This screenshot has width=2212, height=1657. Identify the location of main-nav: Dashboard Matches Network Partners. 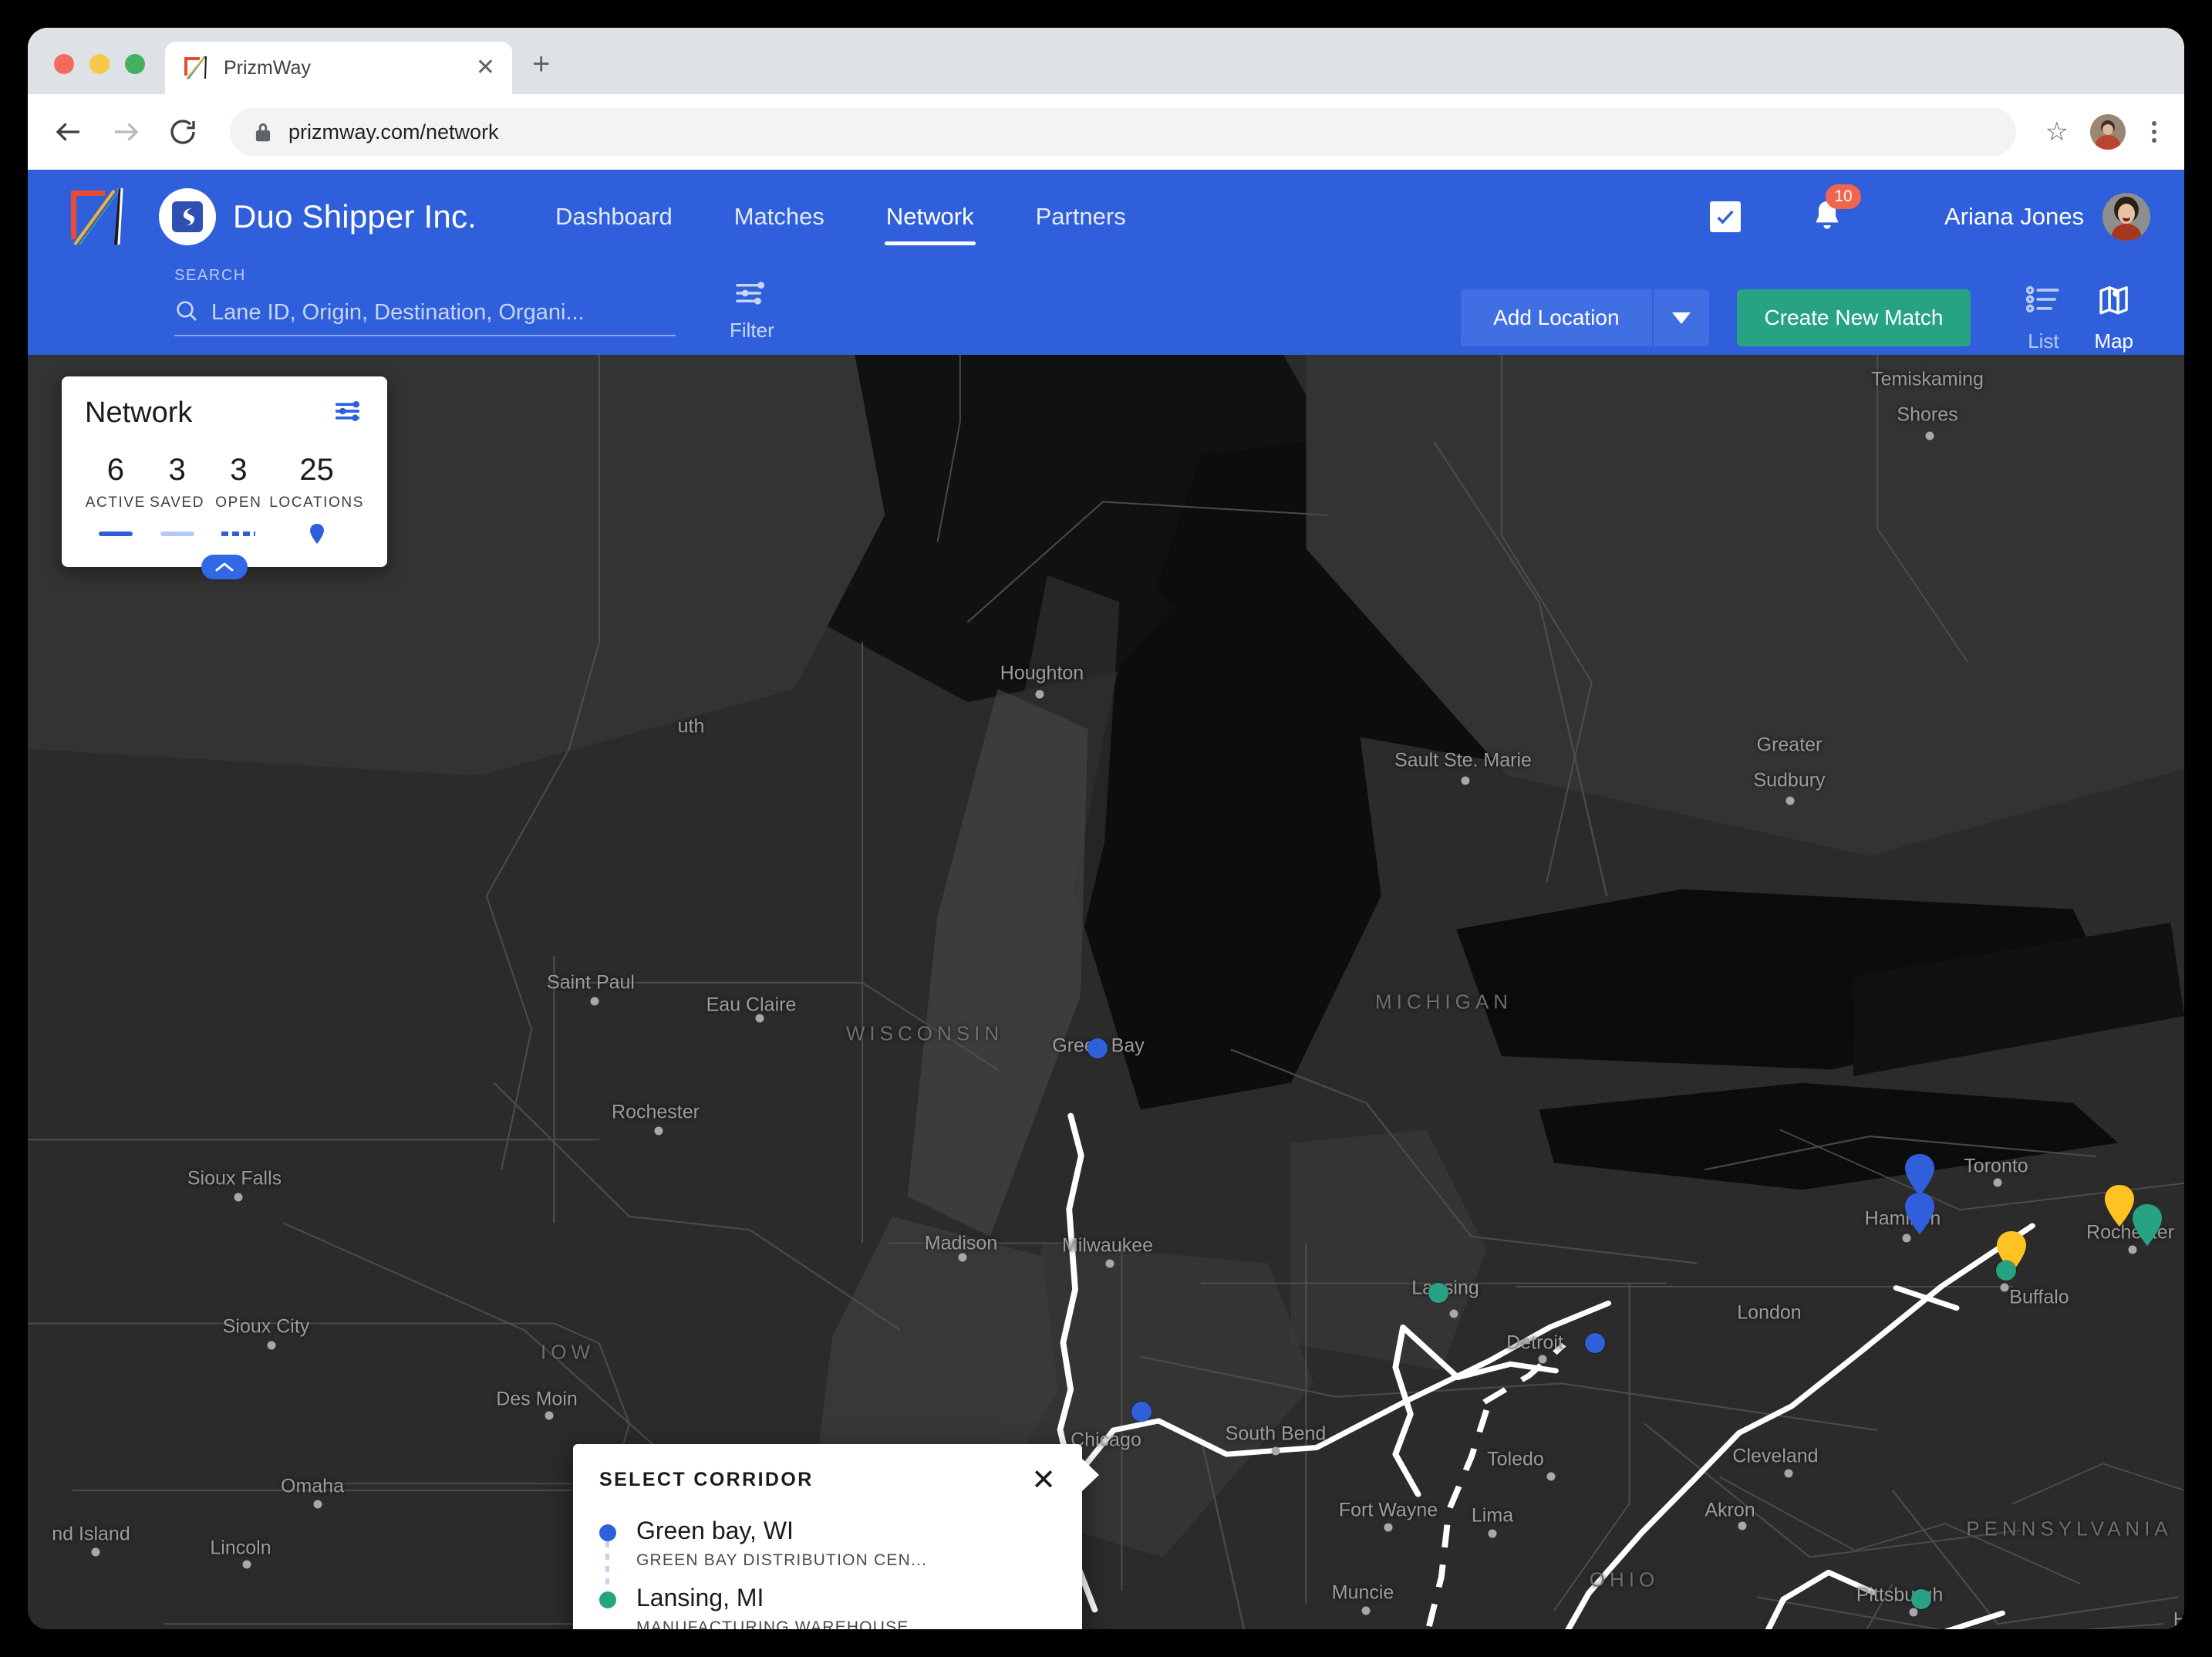
(840, 217).